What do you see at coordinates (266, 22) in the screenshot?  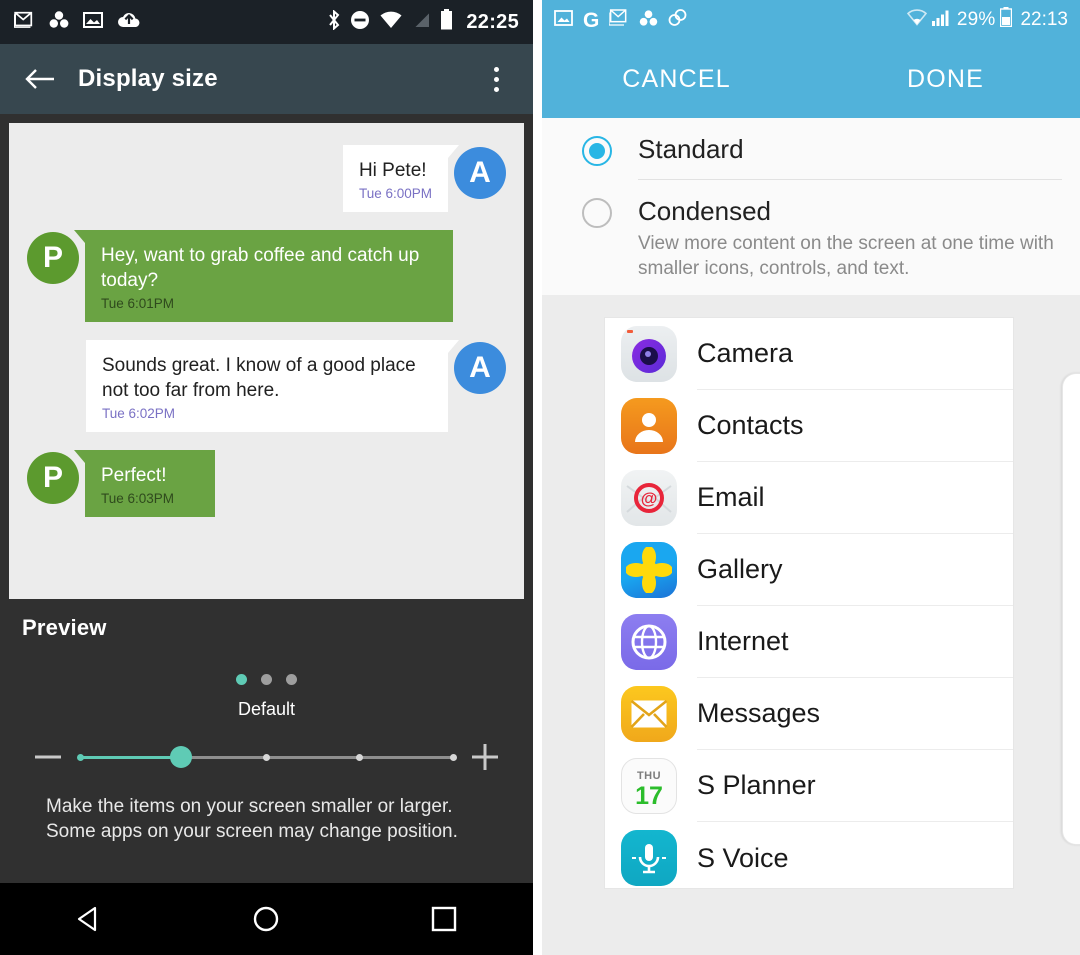 I see `left-status-bar: 22:25` at bounding box center [266, 22].